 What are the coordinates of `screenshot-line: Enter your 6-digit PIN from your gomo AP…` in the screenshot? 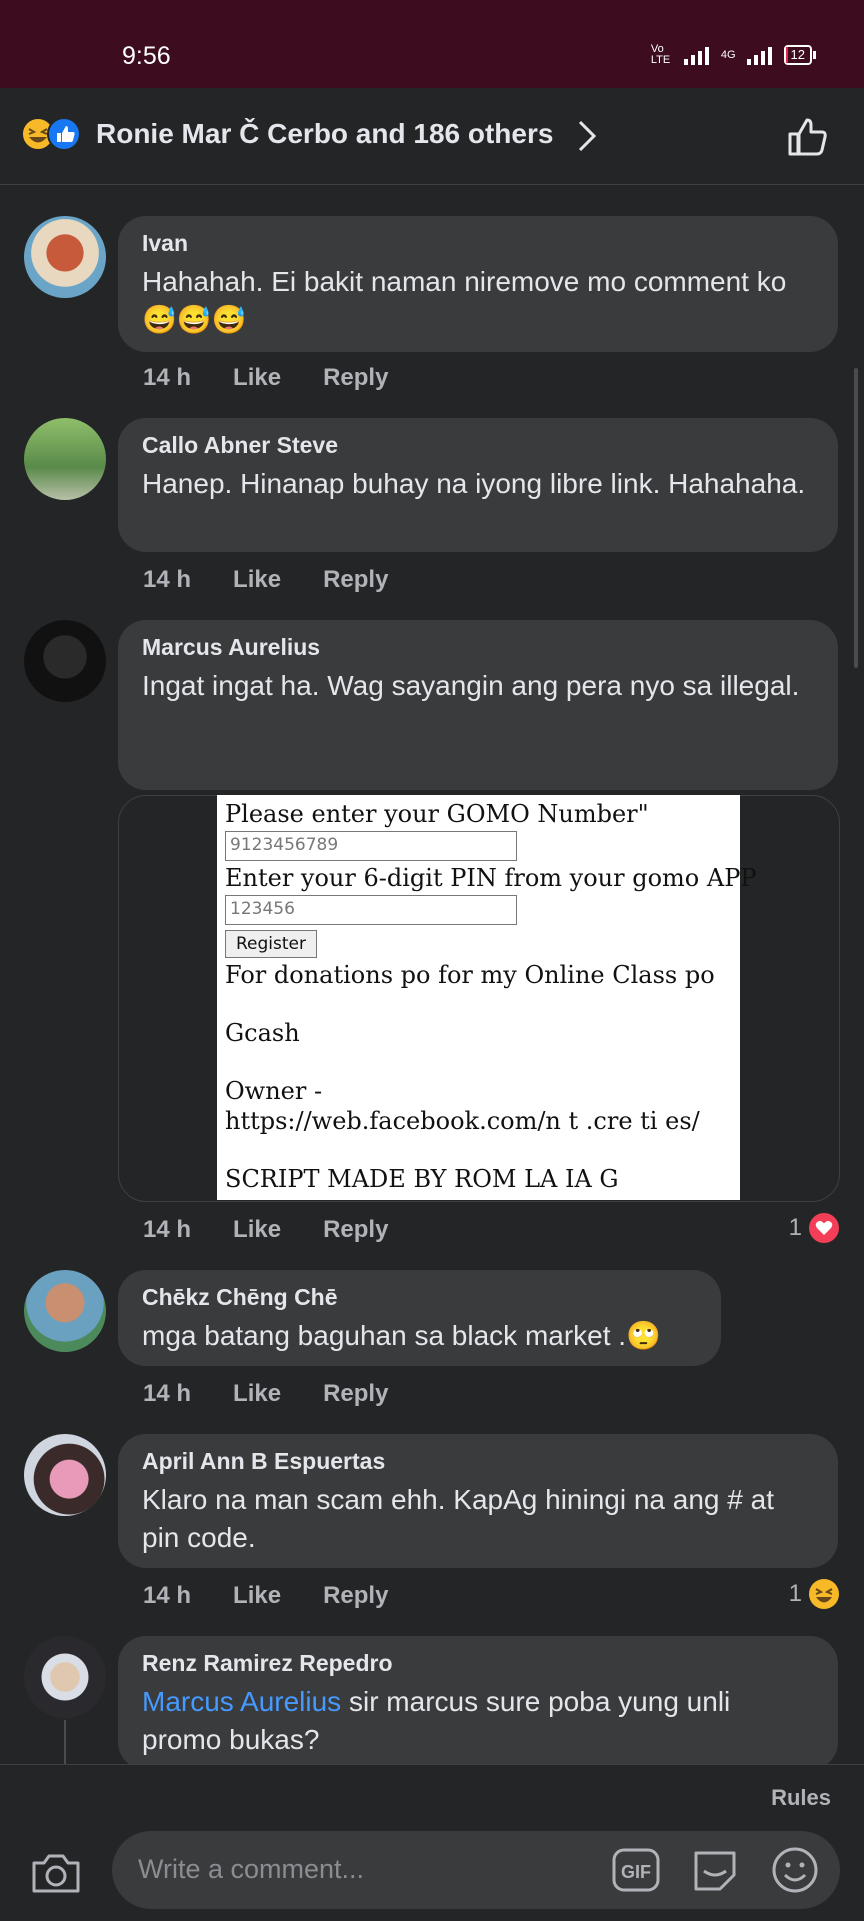 It's located at (491, 878).